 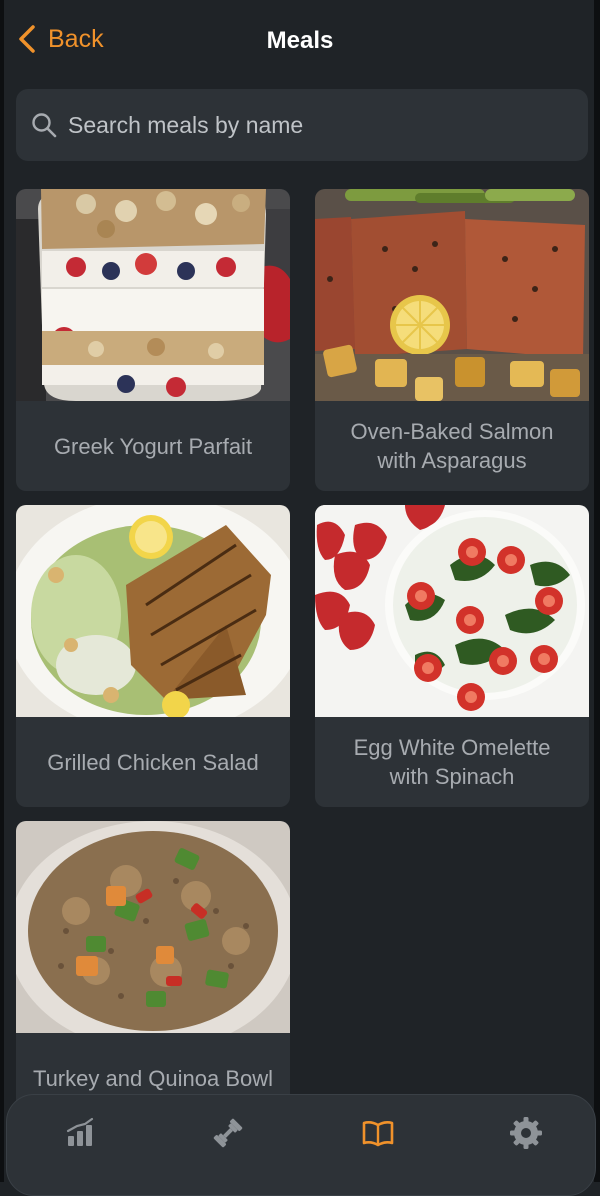 I want to click on meal-image-oven-baked-salmon, so click(x=452, y=295).